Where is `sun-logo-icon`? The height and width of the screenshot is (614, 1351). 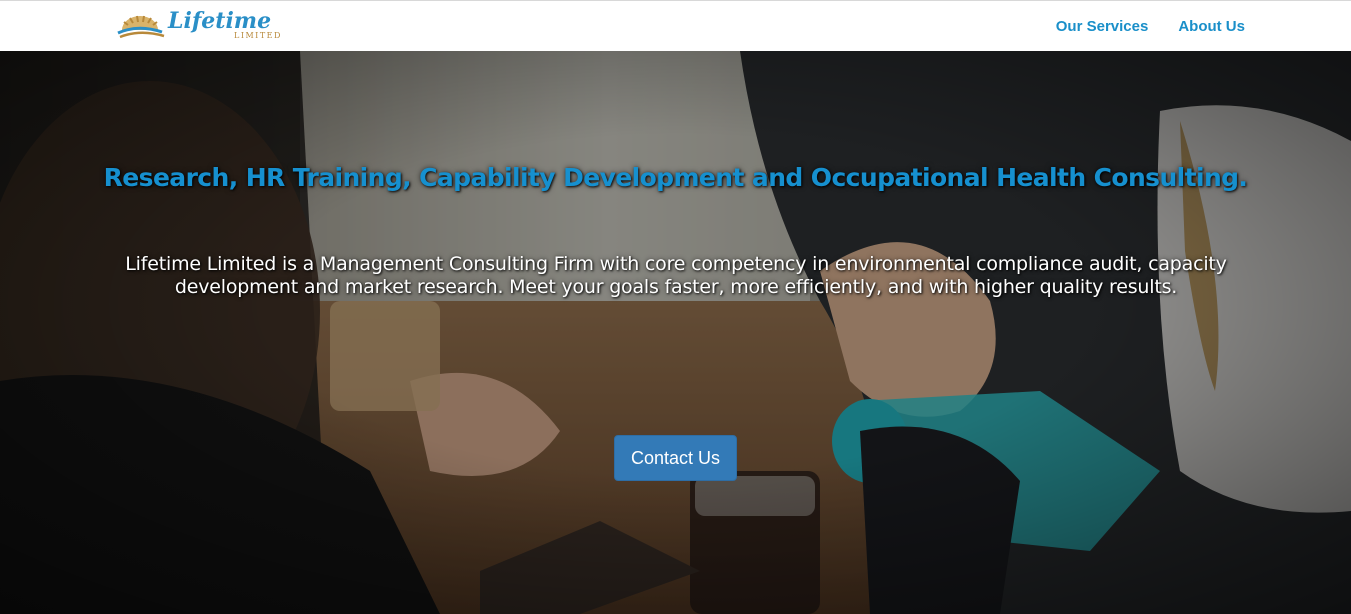 sun-logo-icon is located at coordinates (141, 27).